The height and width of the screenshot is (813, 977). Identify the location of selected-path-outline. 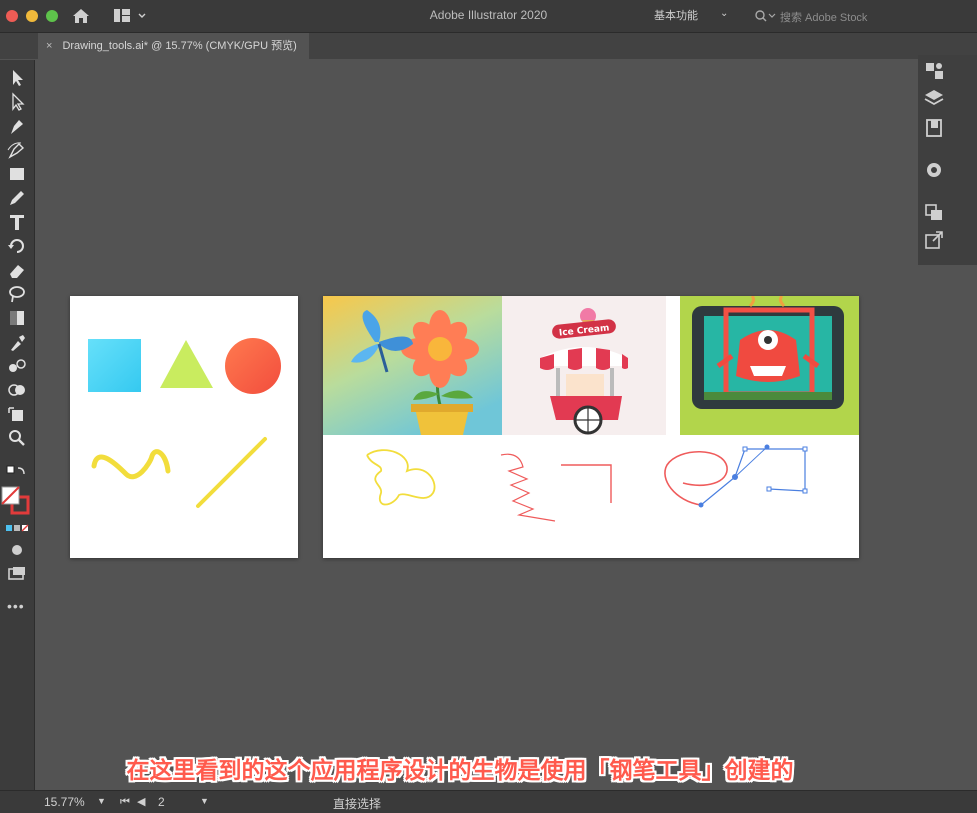
(753, 477).